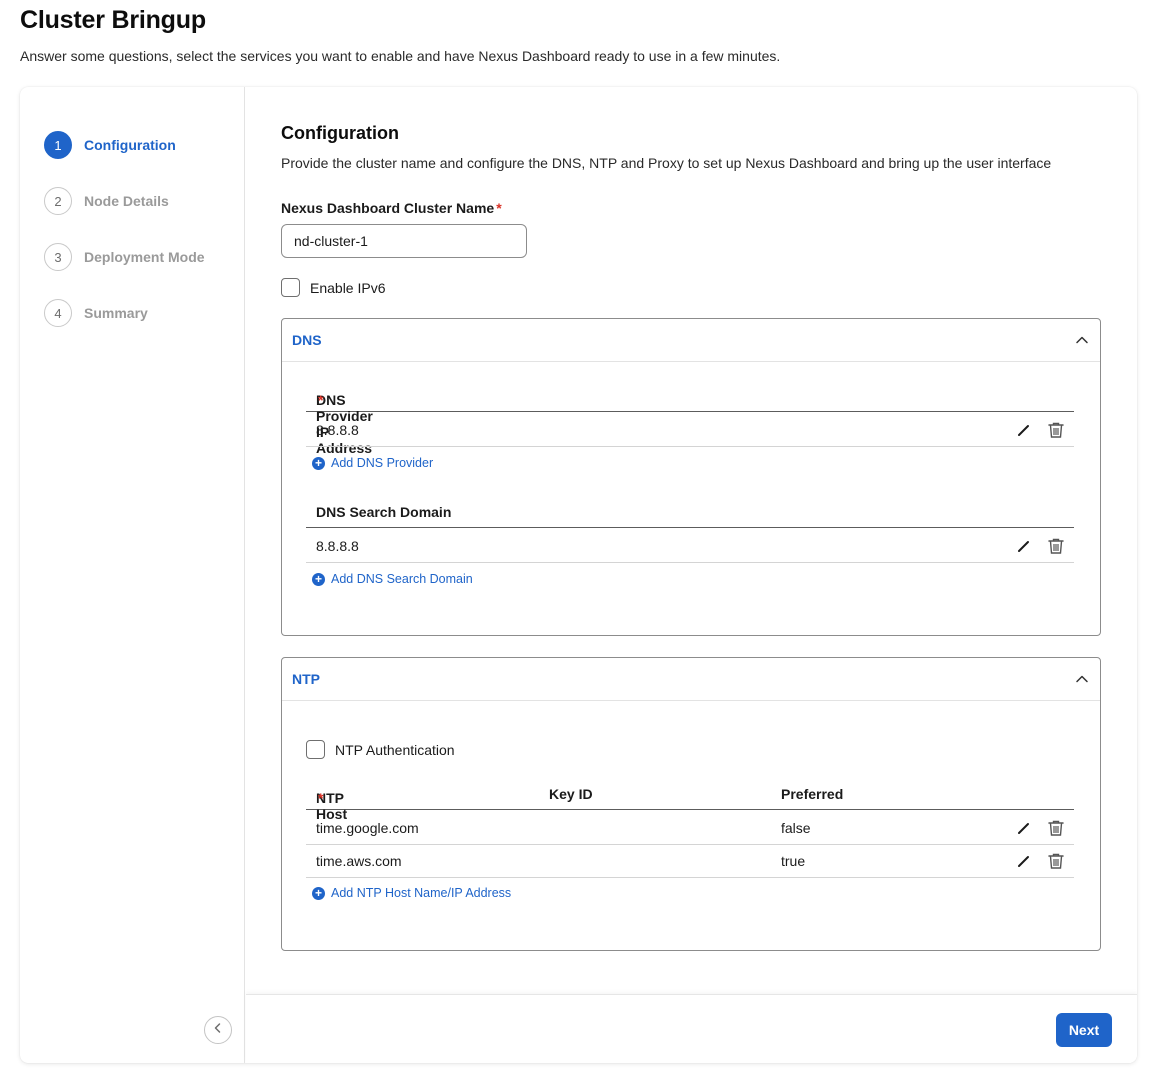 The image size is (1157, 1077). What do you see at coordinates (388, 208) in the screenshot?
I see `cluster-name-label-text: Nexus Dashboard Cluster Name` at bounding box center [388, 208].